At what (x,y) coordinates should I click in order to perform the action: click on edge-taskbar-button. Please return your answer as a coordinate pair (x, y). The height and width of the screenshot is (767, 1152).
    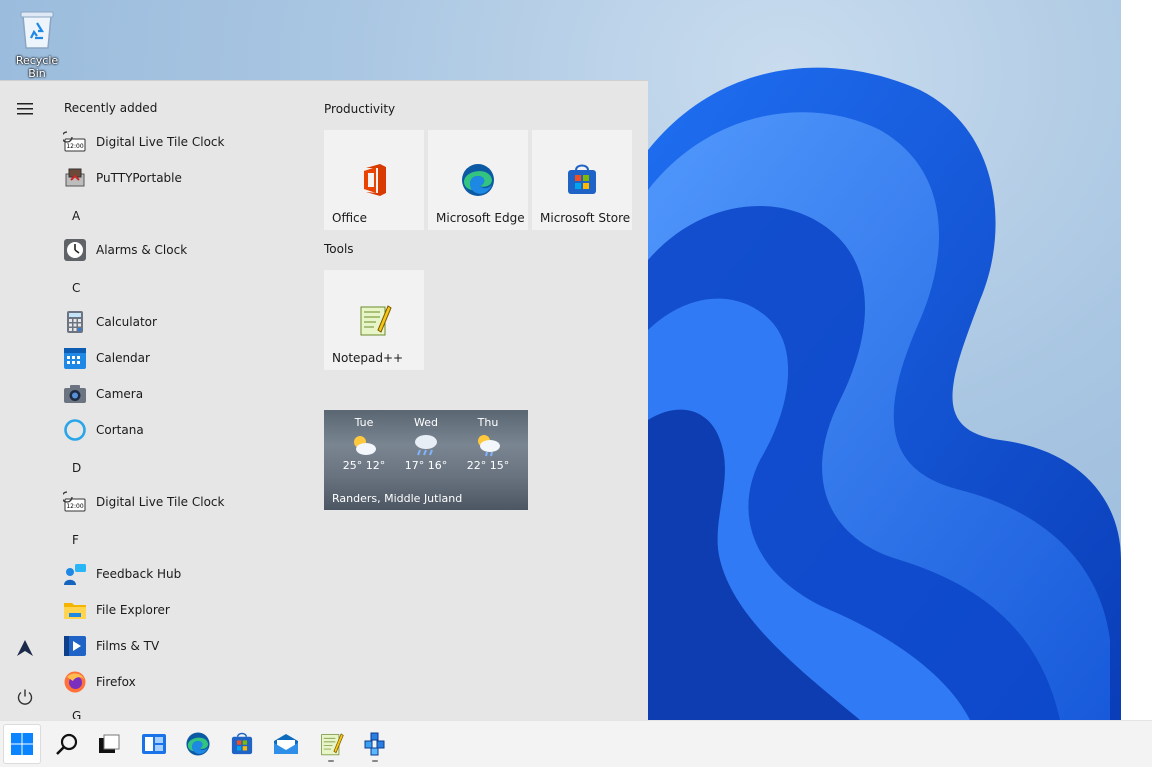
    Looking at the image, I should click on (198, 744).